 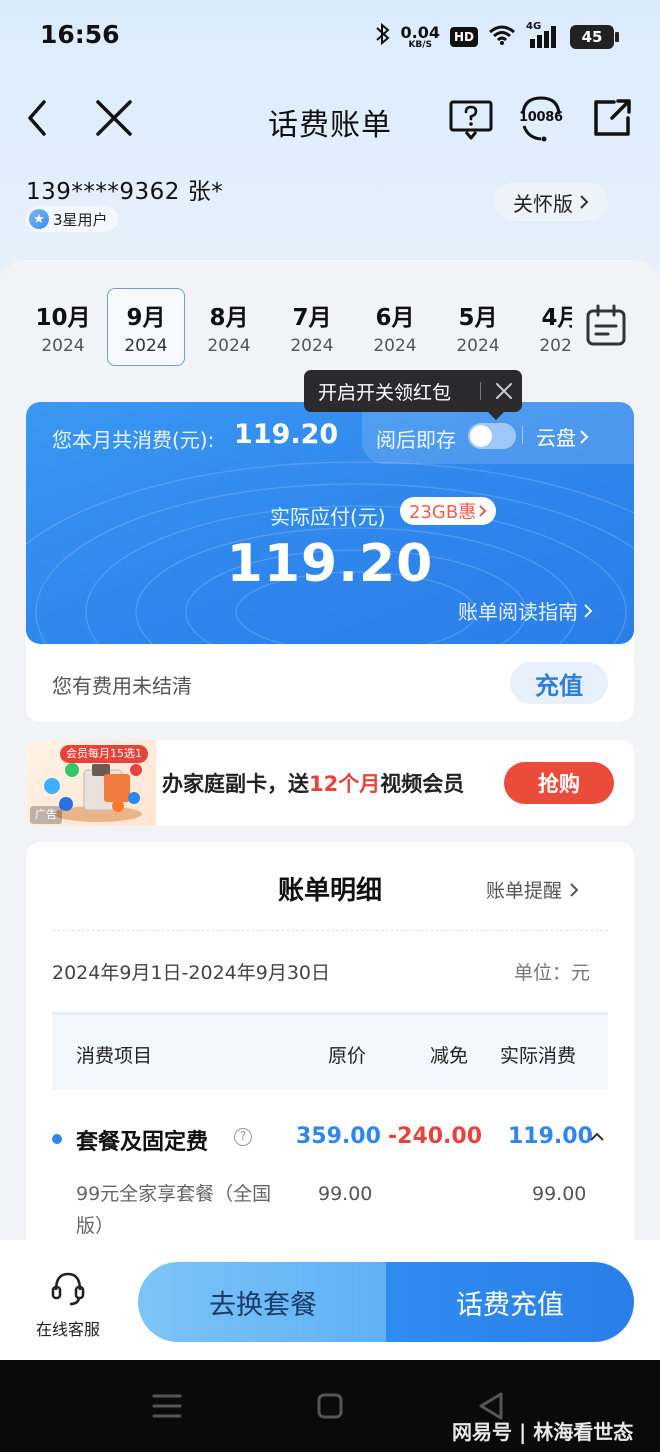 I want to click on nav-bar: 话费账单 10086, so click(x=330, y=118).